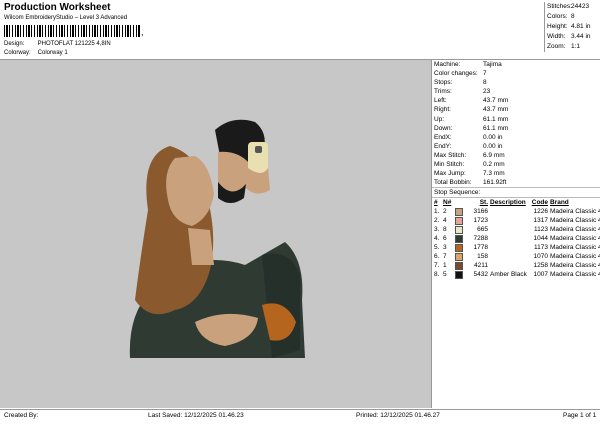 This screenshot has height=424, width=600. Describe the element at coordinates (482, 257) in the screenshot. I see `row-stitches: 158` at that location.